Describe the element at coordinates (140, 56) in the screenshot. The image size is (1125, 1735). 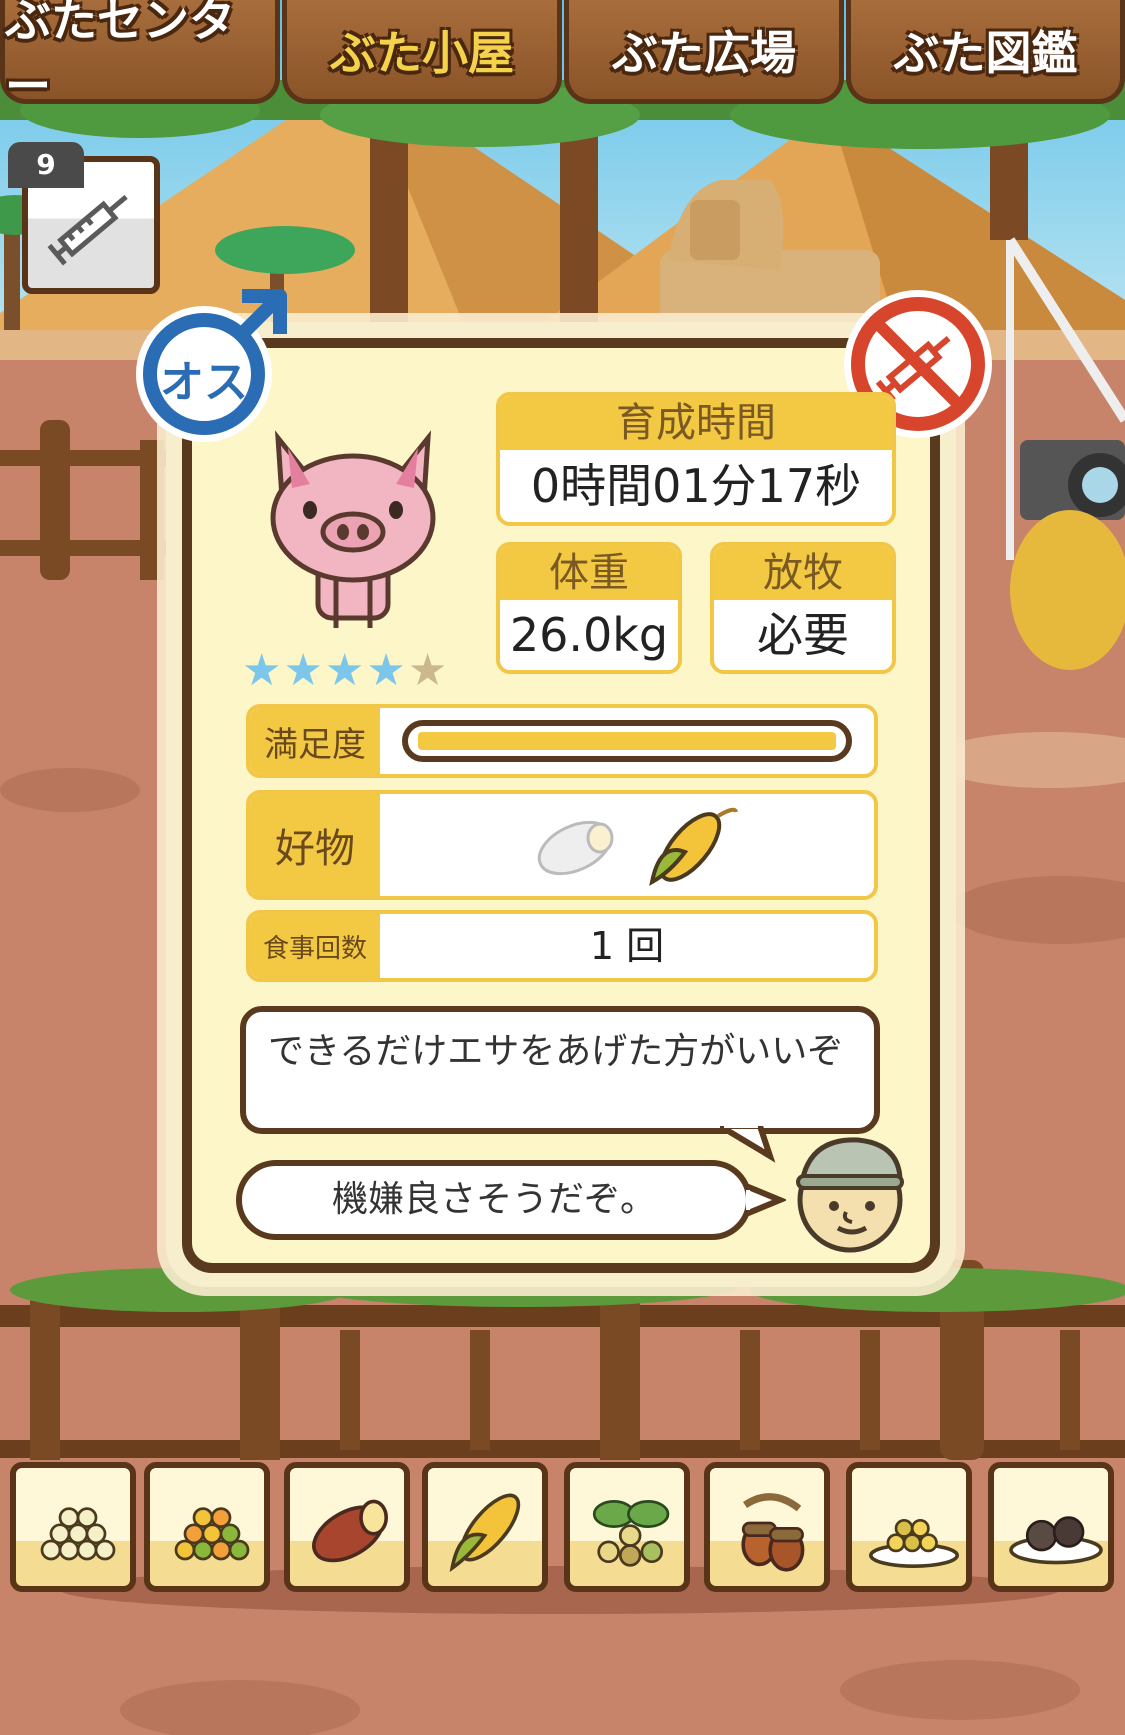
I see `tab-buta-center: ぶたセンター` at that location.